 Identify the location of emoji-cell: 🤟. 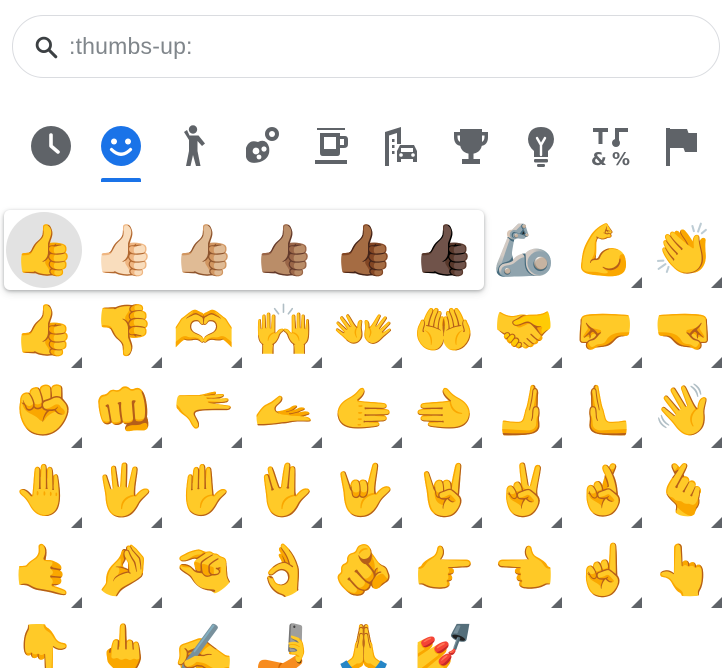
(364, 490).